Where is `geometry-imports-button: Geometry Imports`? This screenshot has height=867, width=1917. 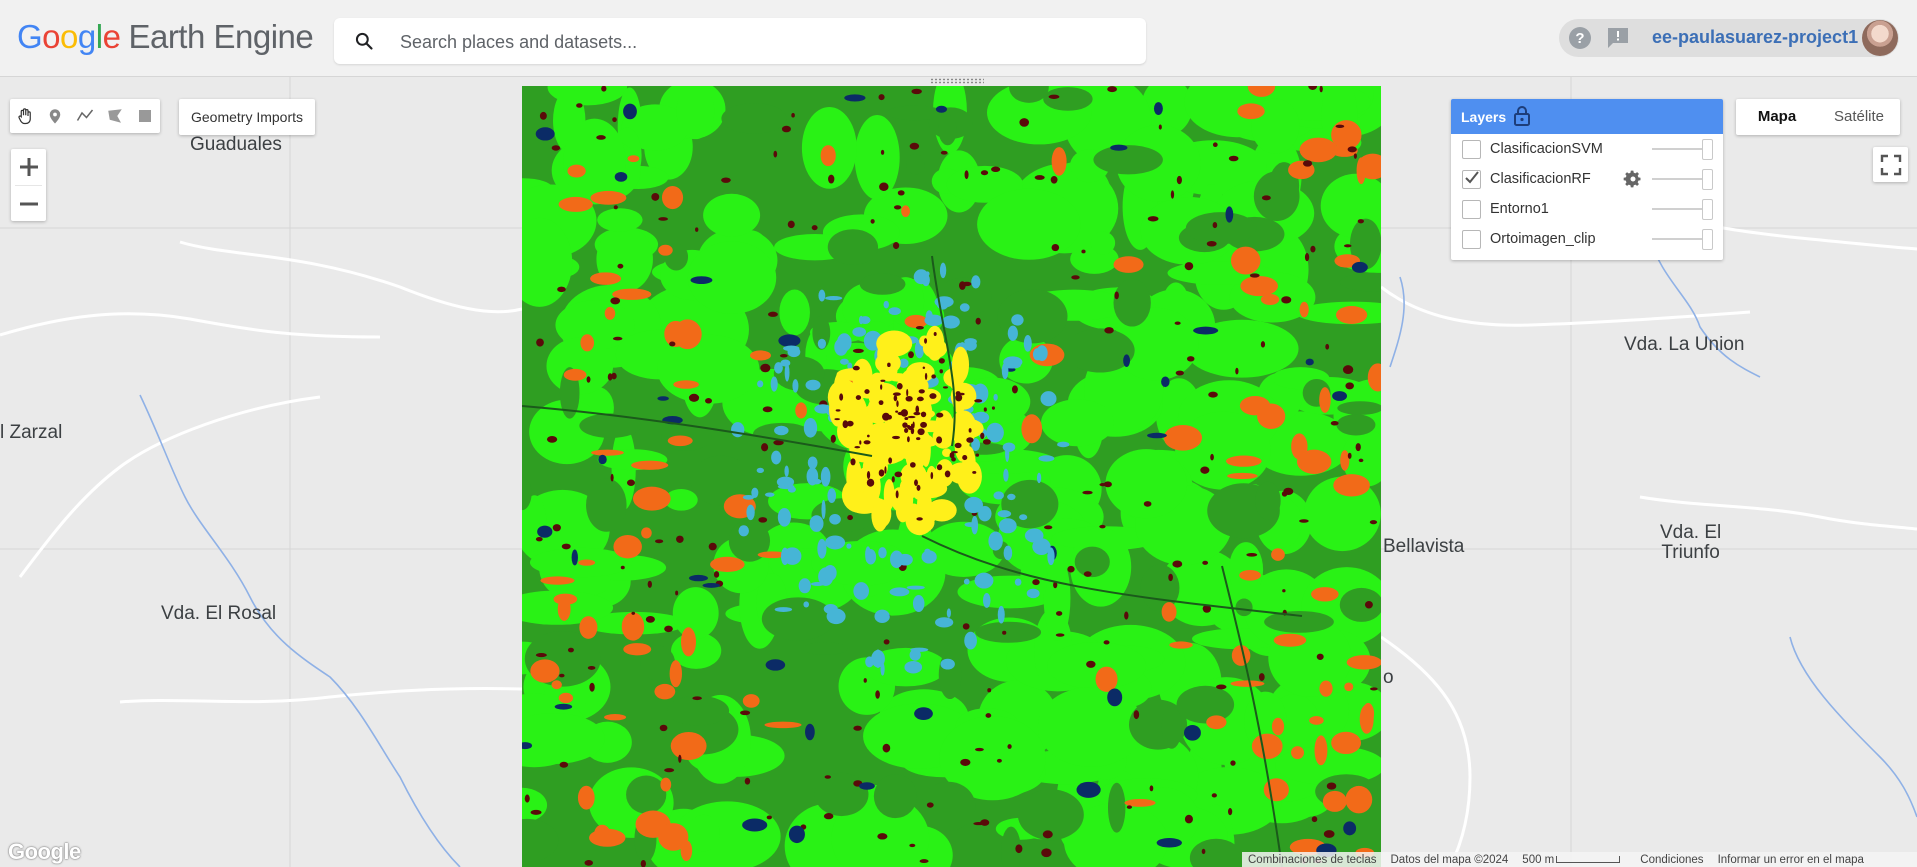
geometry-imports-button: Geometry Imports is located at coordinates (247, 117).